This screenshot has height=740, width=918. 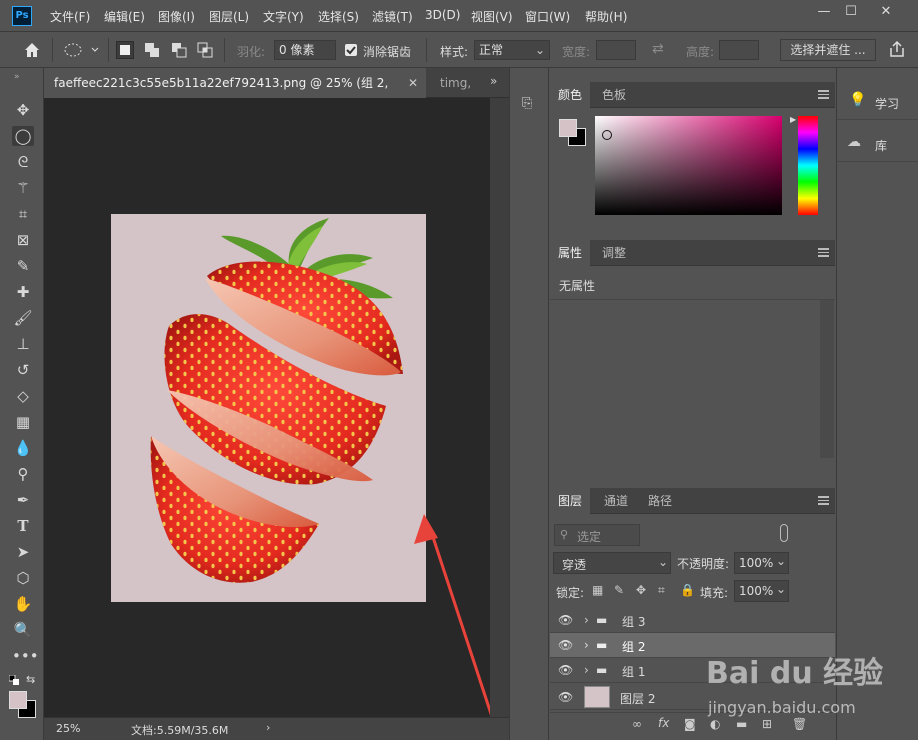 I want to click on menu-help: 帮助(H), so click(x=606, y=16).